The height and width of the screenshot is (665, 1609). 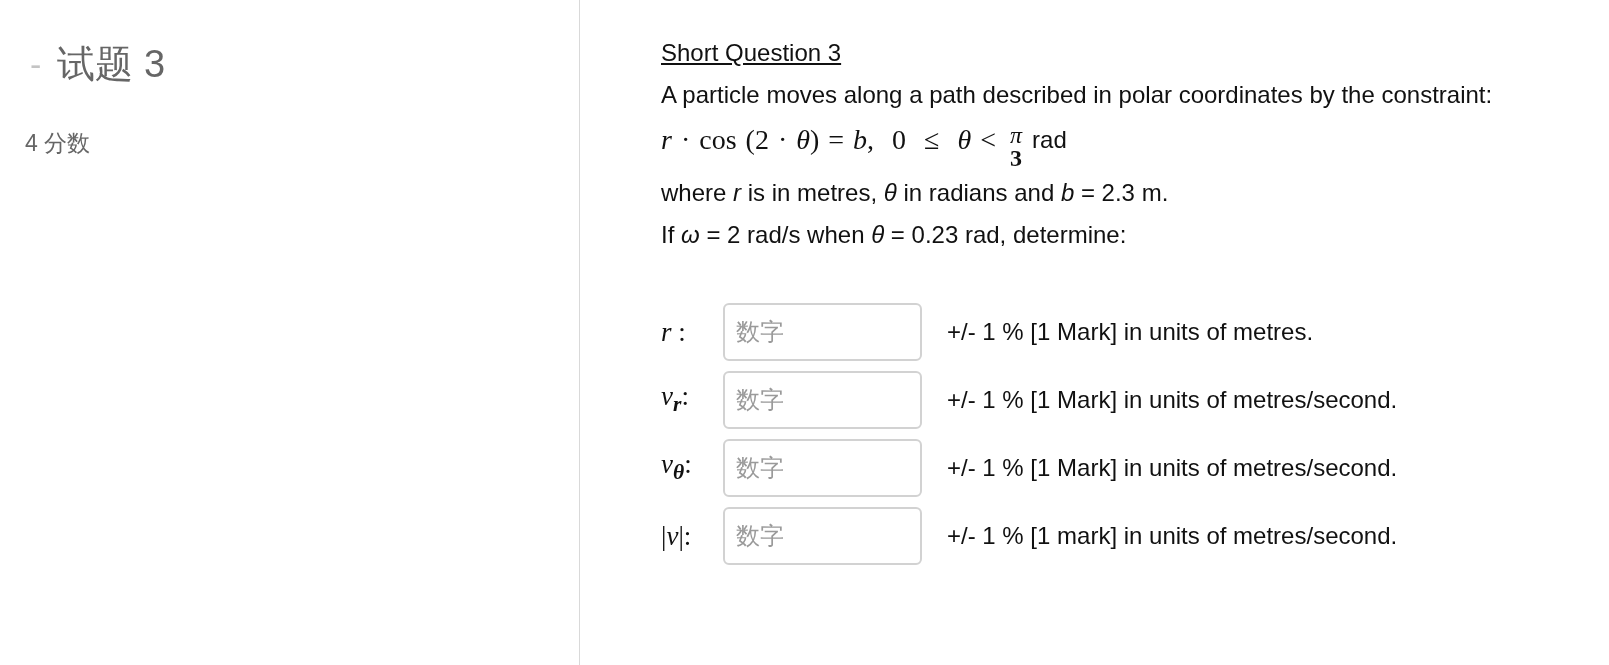 What do you see at coordinates (915, 193) in the screenshot?
I see `question-text: where r is in metres, θ in radians and b = 2.3 m.` at bounding box center [915, 193].